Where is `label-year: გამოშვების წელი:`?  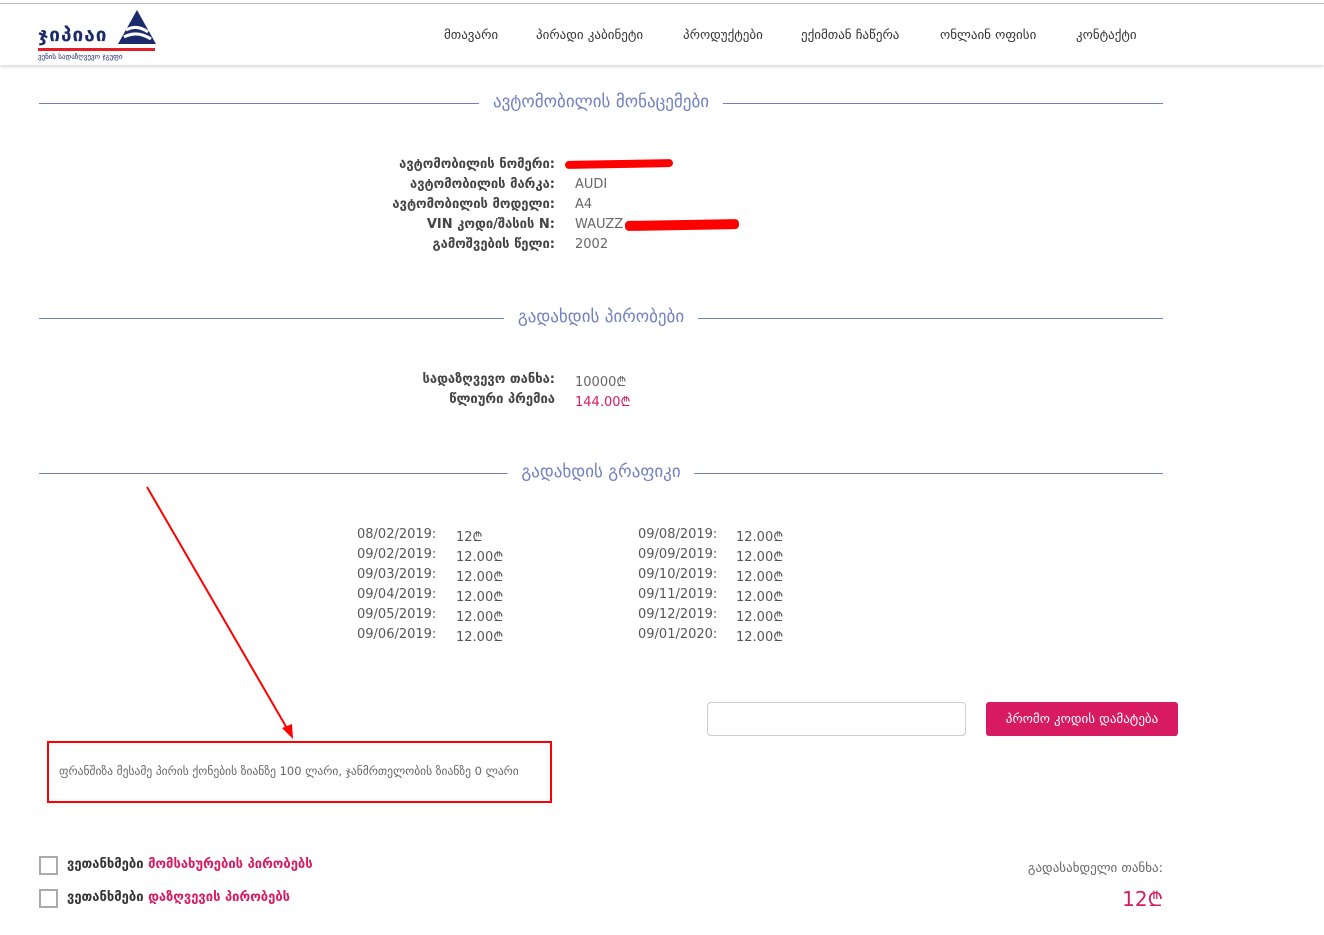
label-year: გამოშვების წელი: is located at coordinates (493, 244).